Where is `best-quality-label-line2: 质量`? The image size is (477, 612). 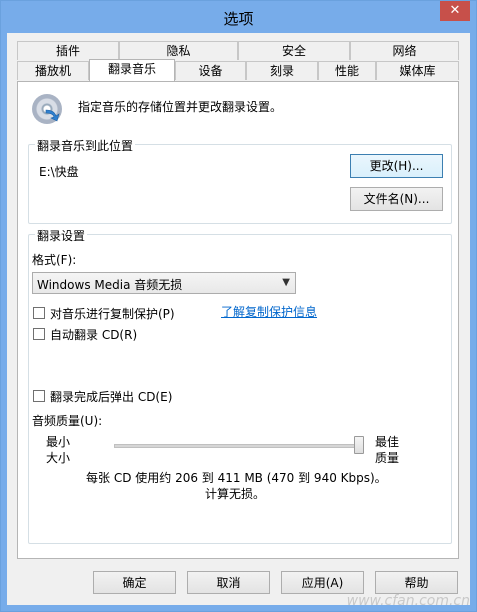
best-quality-label-line2: 质量 is located at coordinates (387, 458).